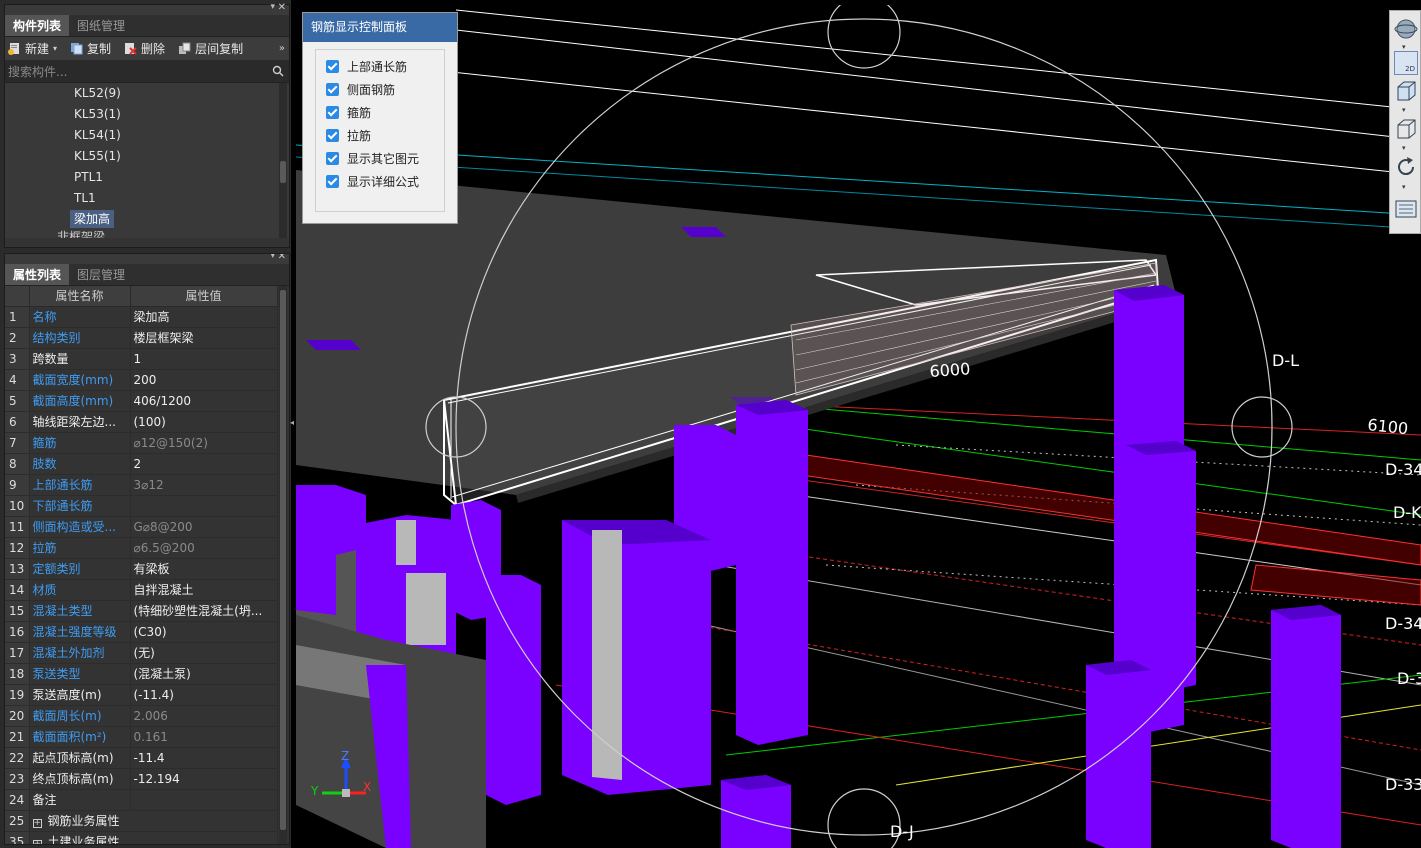 The height and width of the screenshot is (848, 1421). Describe the element at coordinates (204, 758) in the screenshot. I see `property-value: -11.4` at that location.